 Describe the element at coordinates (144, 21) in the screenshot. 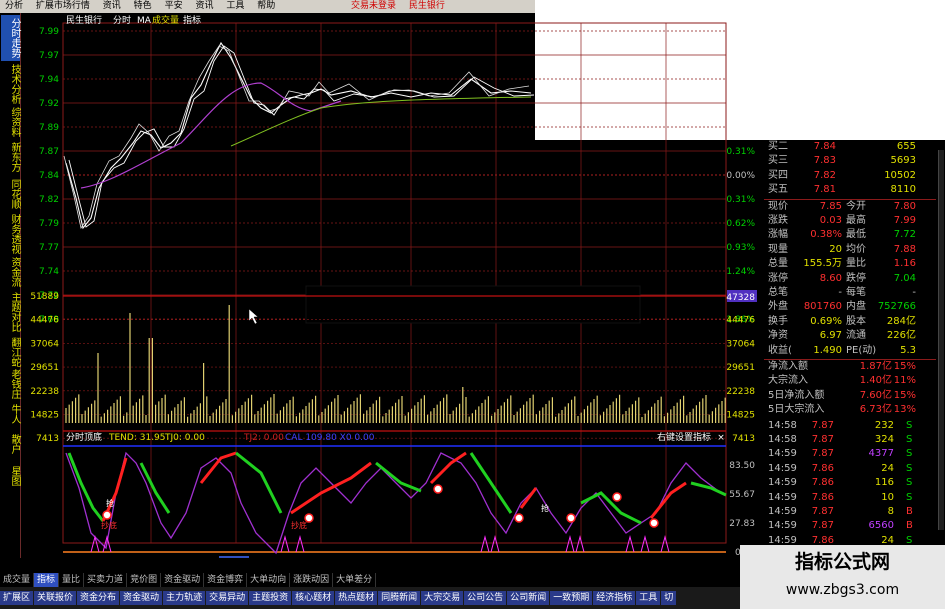

I see `ma-label: MA` at that location.